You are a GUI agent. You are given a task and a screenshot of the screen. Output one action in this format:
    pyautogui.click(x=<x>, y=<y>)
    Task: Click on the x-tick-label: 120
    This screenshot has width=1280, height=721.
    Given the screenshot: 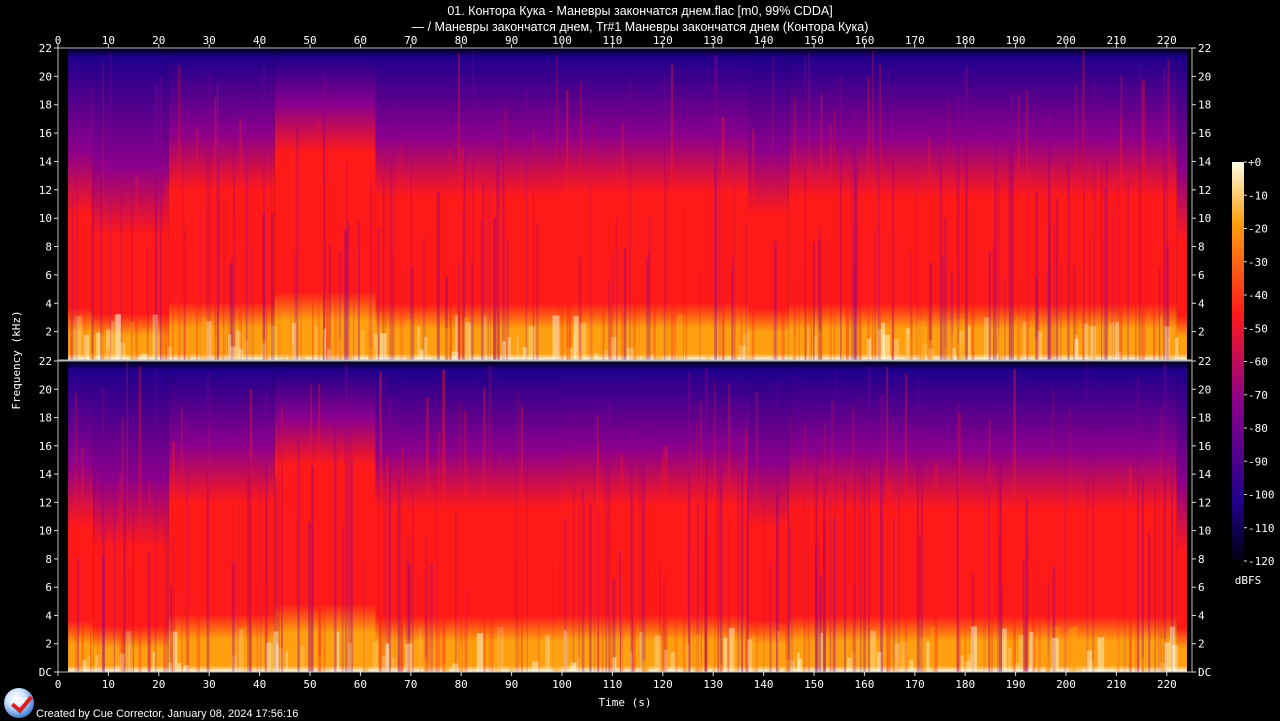 What is the action you would take?
    pyautogui.click(x=663, y=684)
    